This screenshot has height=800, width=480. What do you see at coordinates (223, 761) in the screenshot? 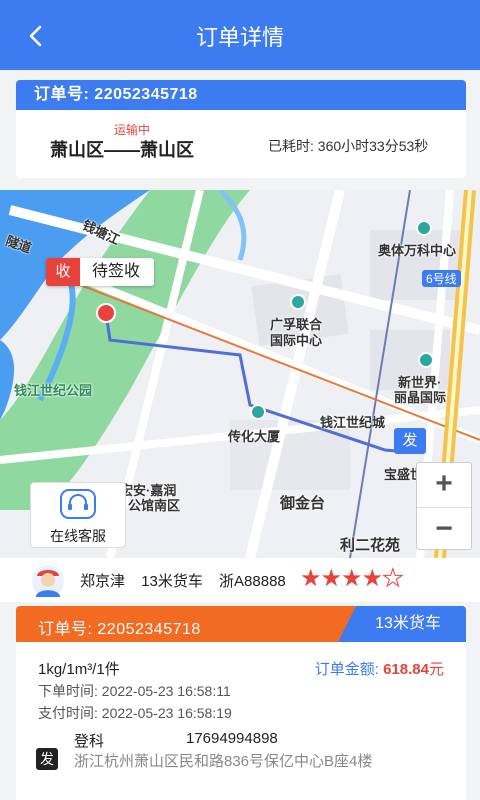
I see `sender-address: 浙江杭州萧山区民和路836号保亿中心B座4楼` at bounding box center [223, 761].